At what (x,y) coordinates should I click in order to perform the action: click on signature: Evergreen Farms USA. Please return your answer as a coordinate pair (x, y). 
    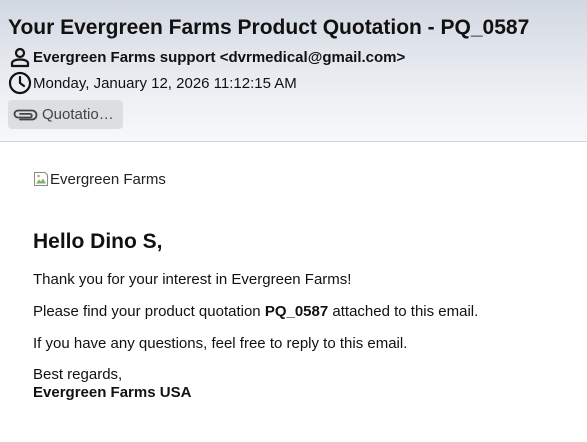
    Looking at the image, I should click on (112, 392).